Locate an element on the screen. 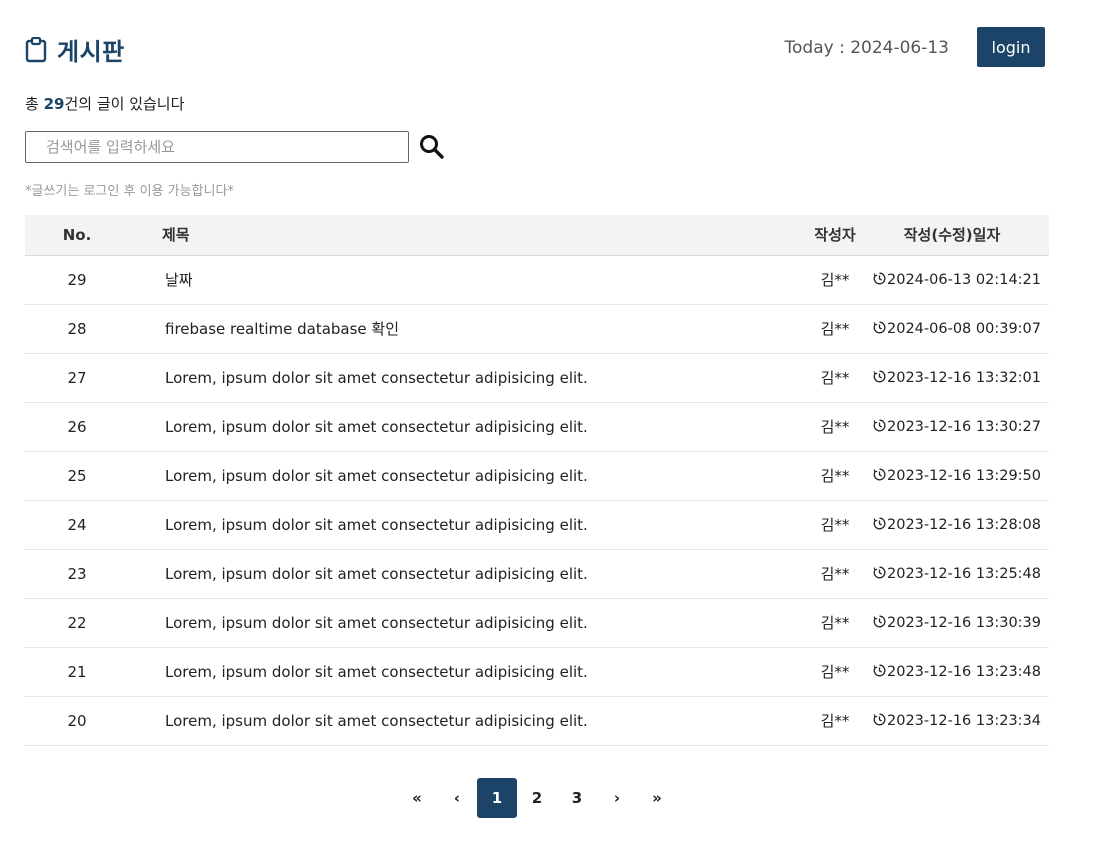 This screenshot has width=1108, height=847. table-row: 29 날짜 김** 2024-06-13 02:14:21 is located at coordinates (537, 279).